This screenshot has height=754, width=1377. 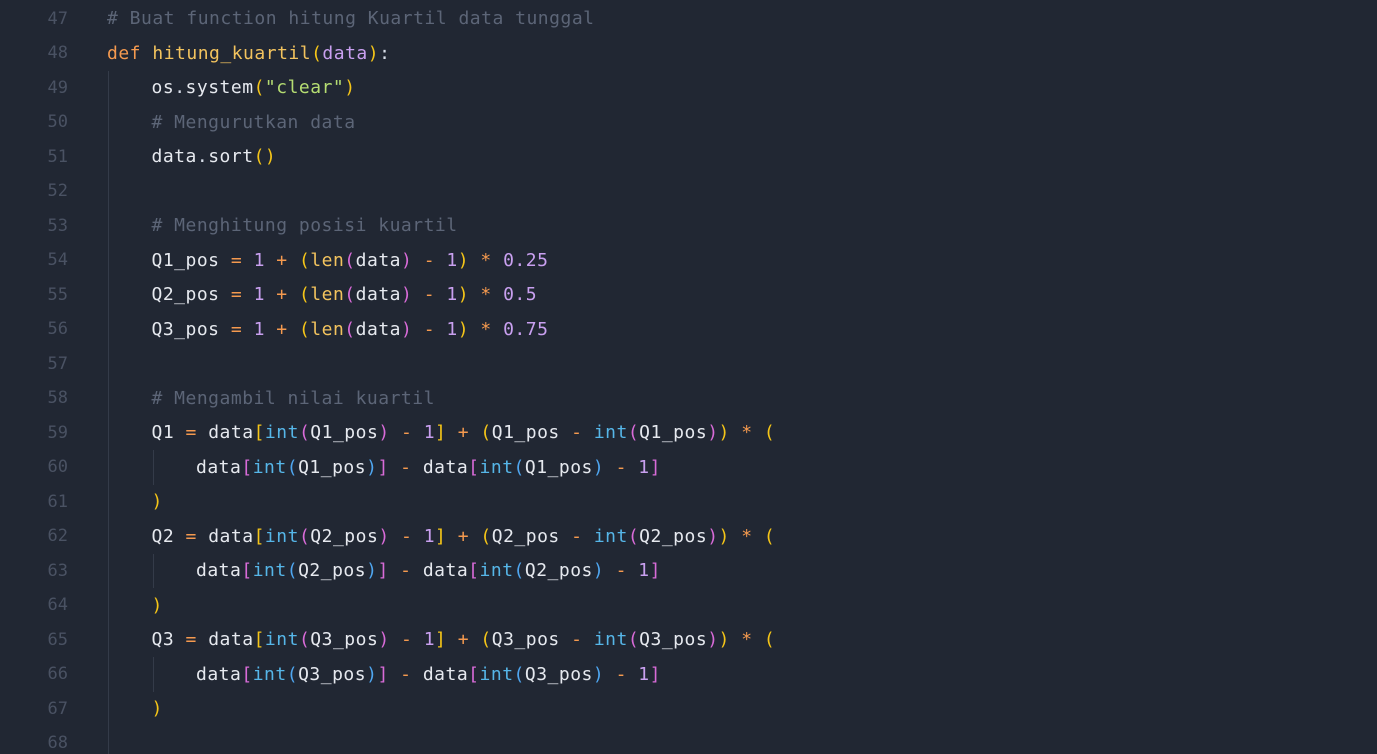 I want to click on line-number: 66, so click(x=57, y=674).